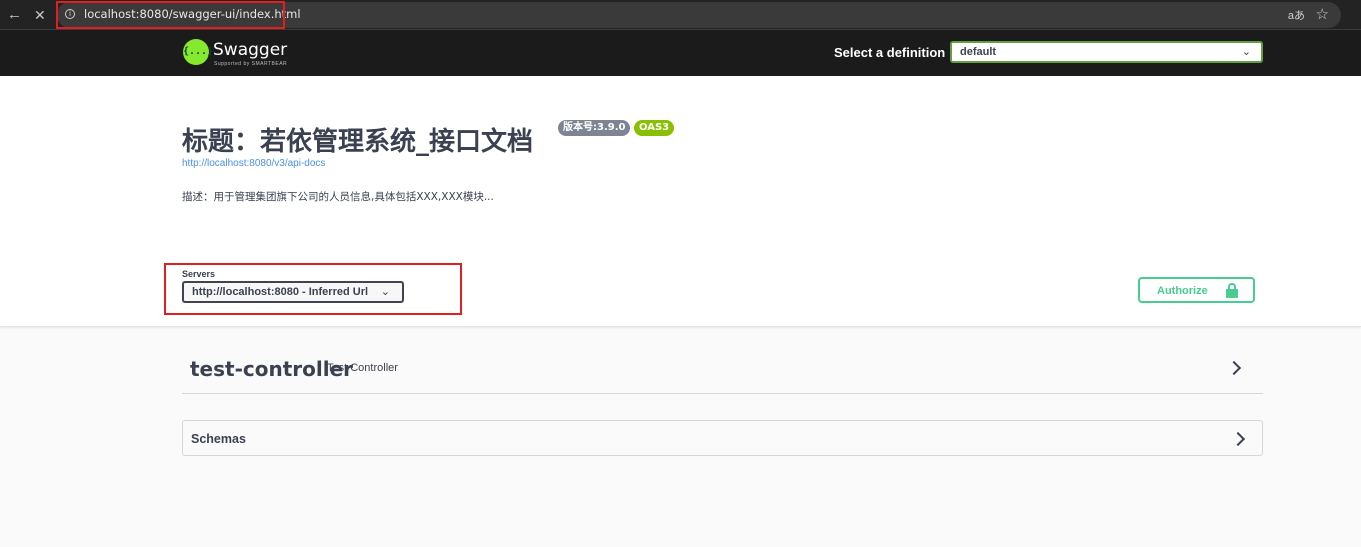  What do you see at coordinates (1296, 15) in the screenshot?
I see `read-aloud-icon: aあ` at bounding box center [1296, 15].